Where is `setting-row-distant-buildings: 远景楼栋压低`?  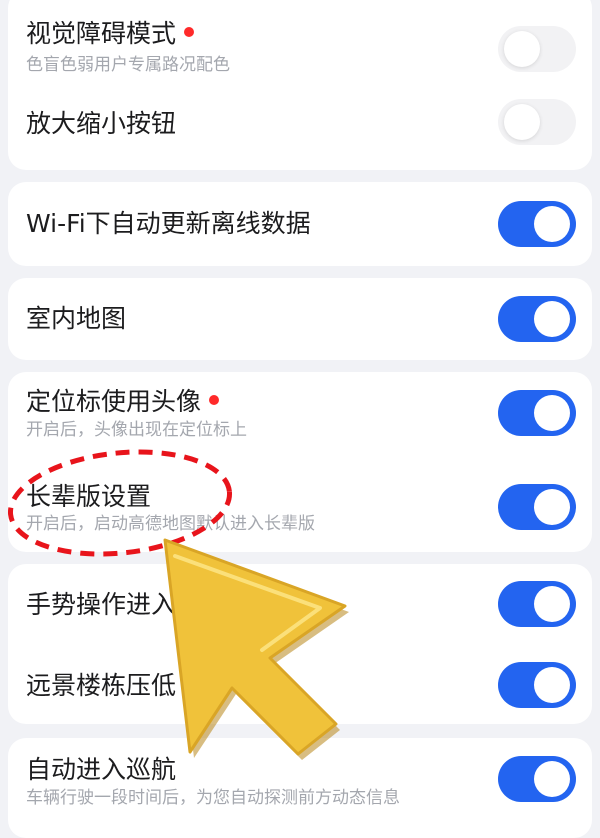
setting-row-distant-buildings: 远景楼栋压低 is located at coordinates (300, 684).